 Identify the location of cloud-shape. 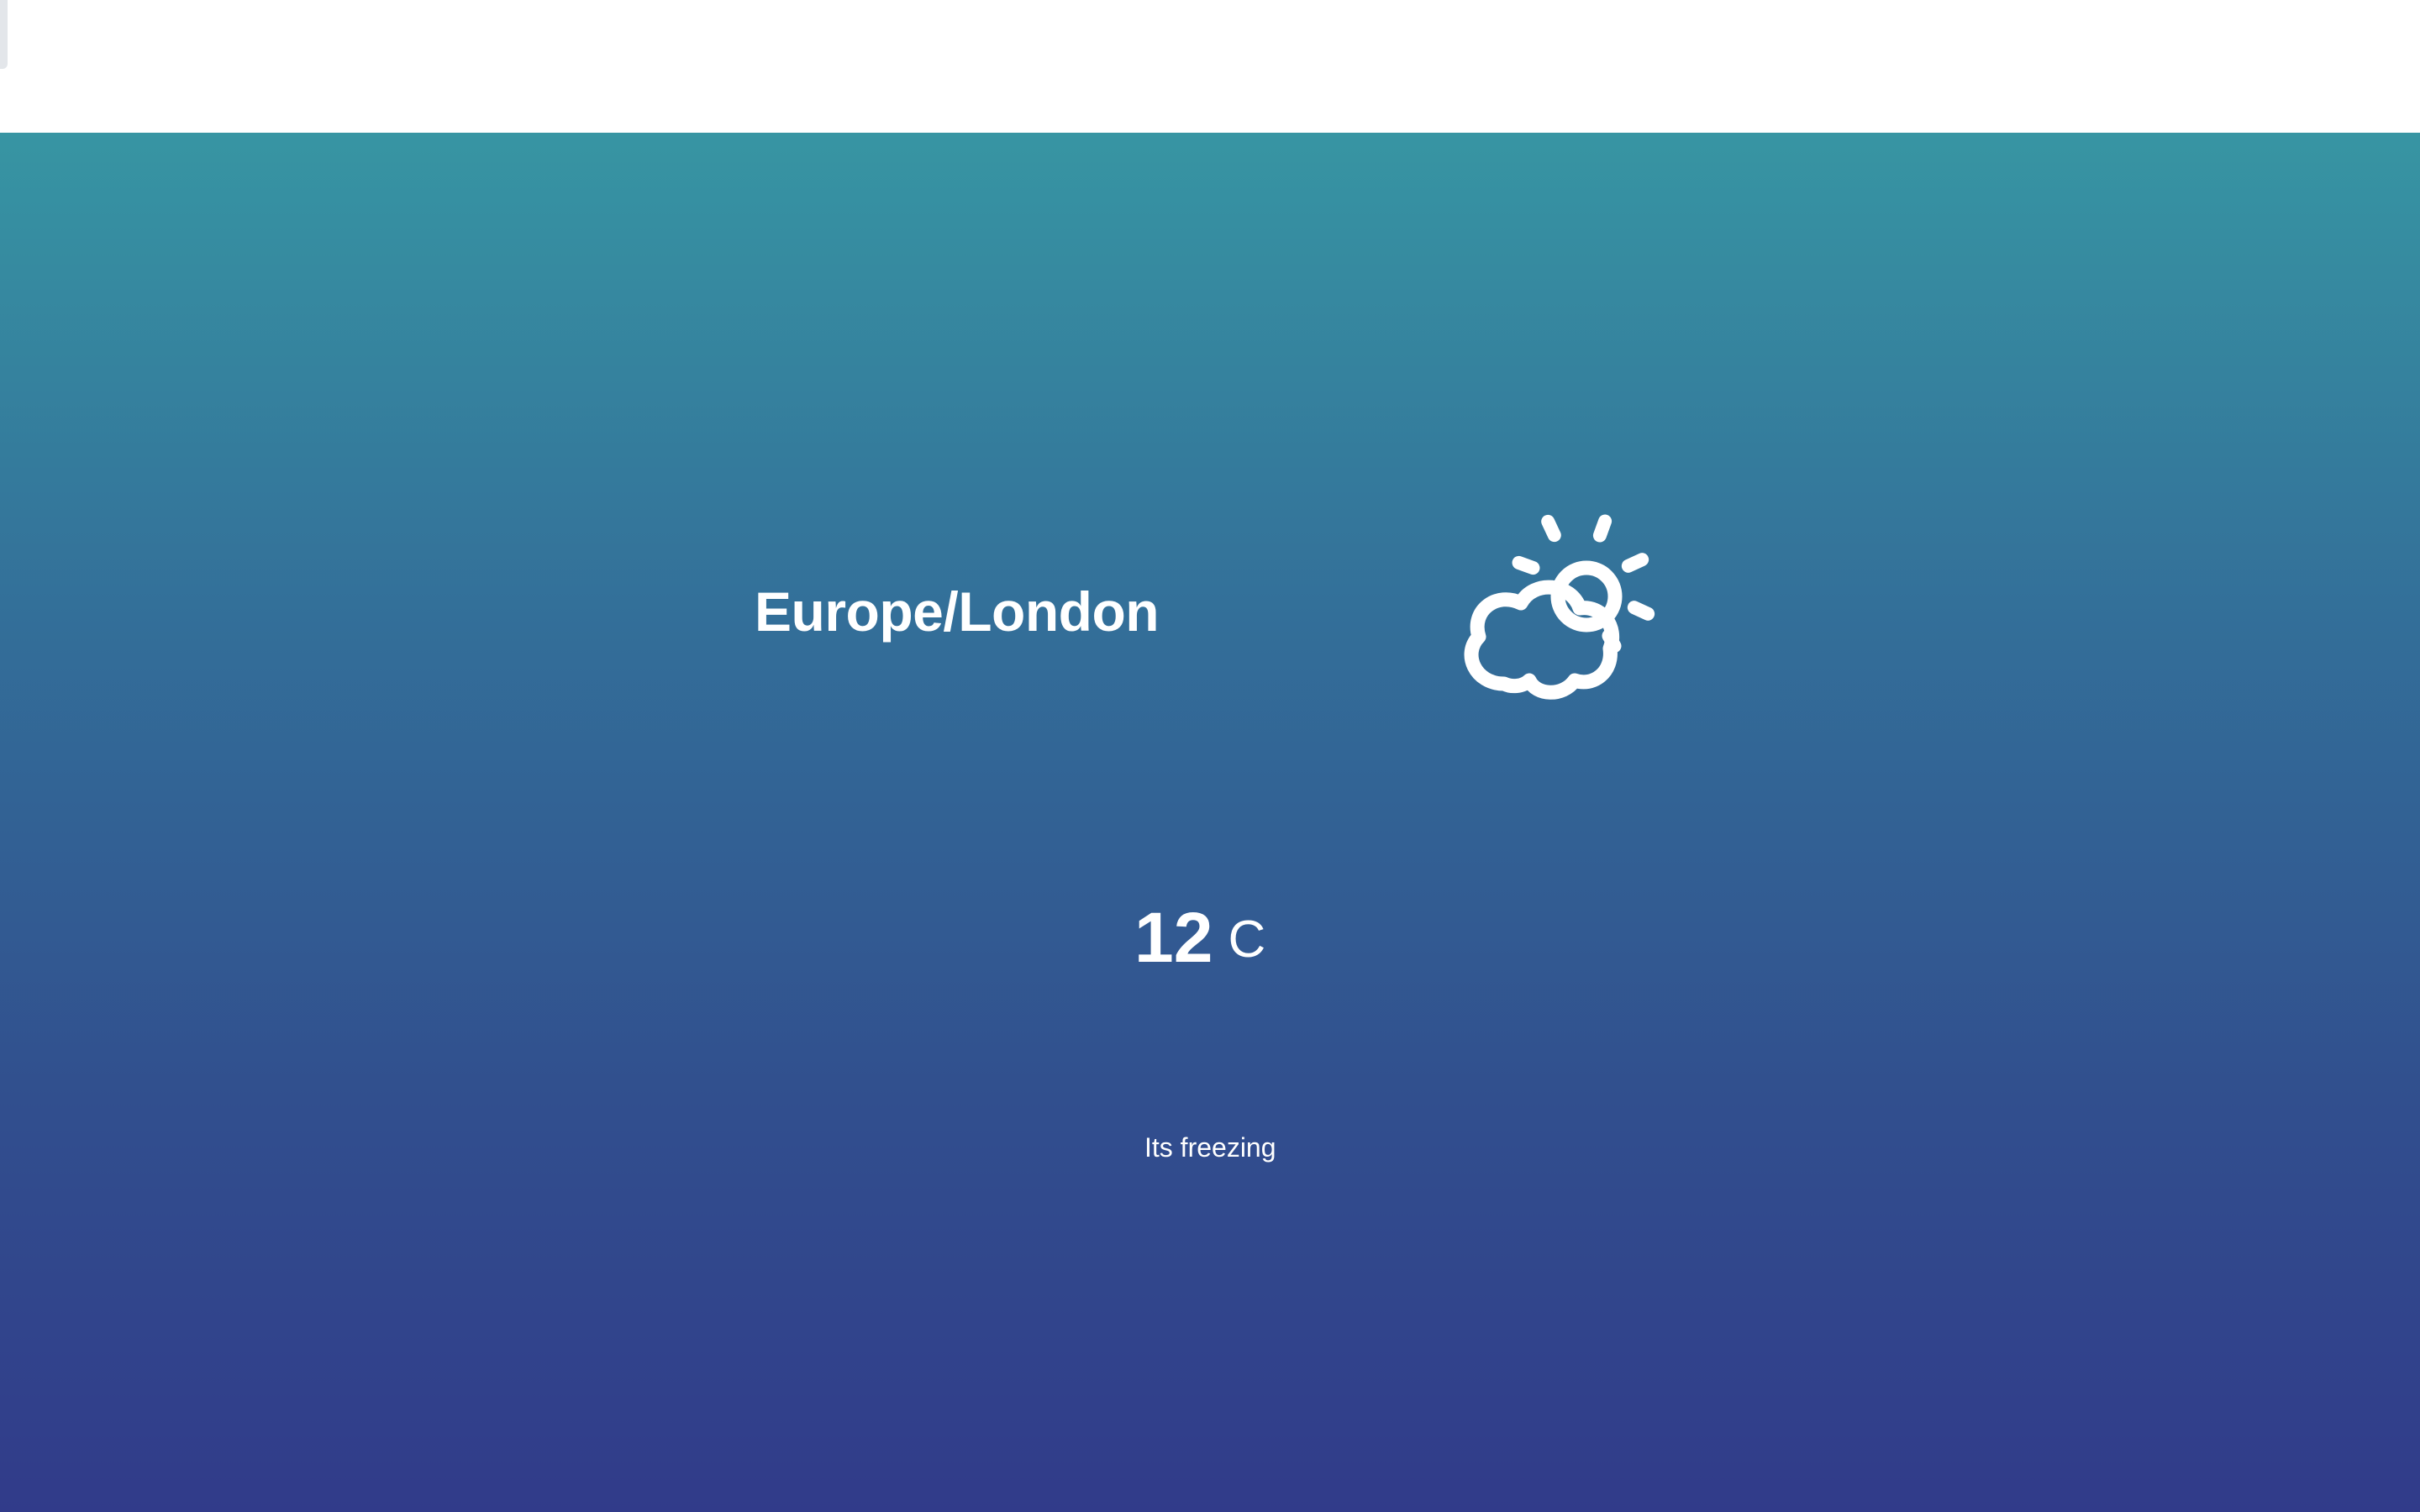
(1542, 640).